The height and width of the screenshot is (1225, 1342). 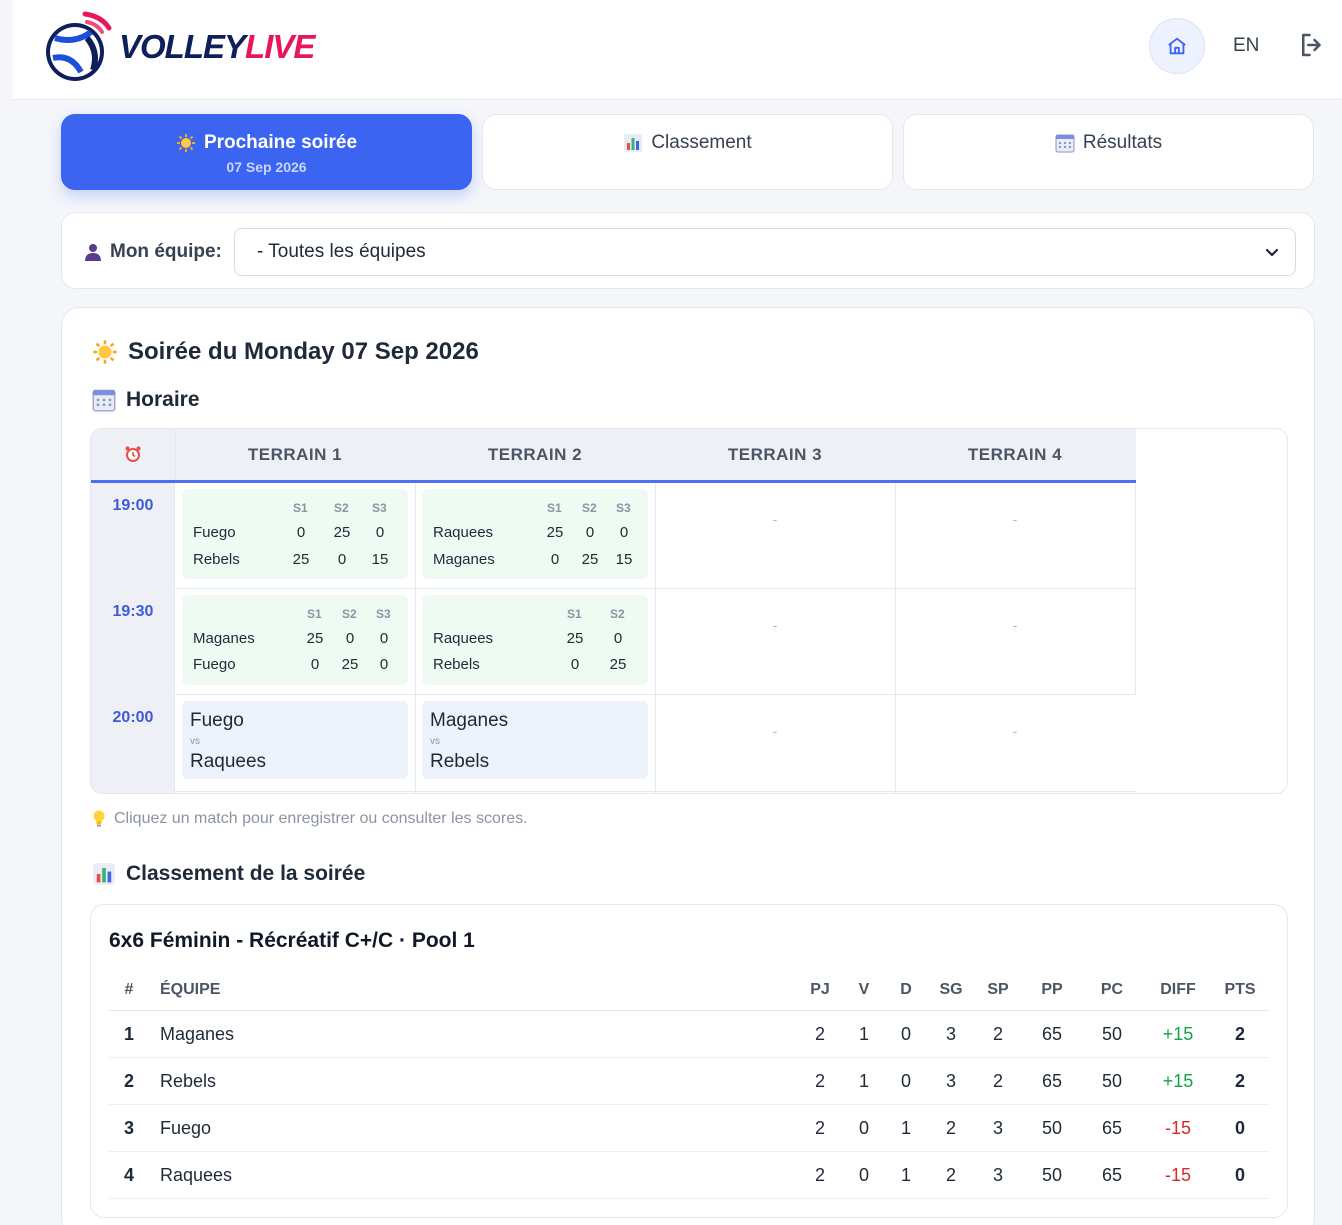 What do you see at coordinates (266, 167) in the screenshot?
I see `tab-date: 07 Sep 2026` at bounding box center [266, 167].